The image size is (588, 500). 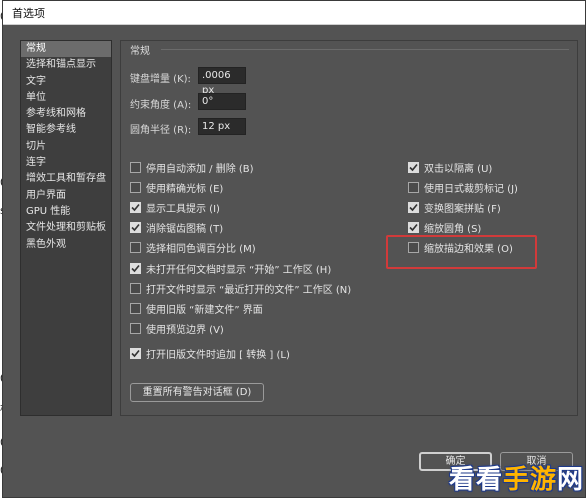 What do you see at coordinates (66, 147) in the screenshot?
I see `sidebar-item-slices: 切片` at bounding box center [66, 147].